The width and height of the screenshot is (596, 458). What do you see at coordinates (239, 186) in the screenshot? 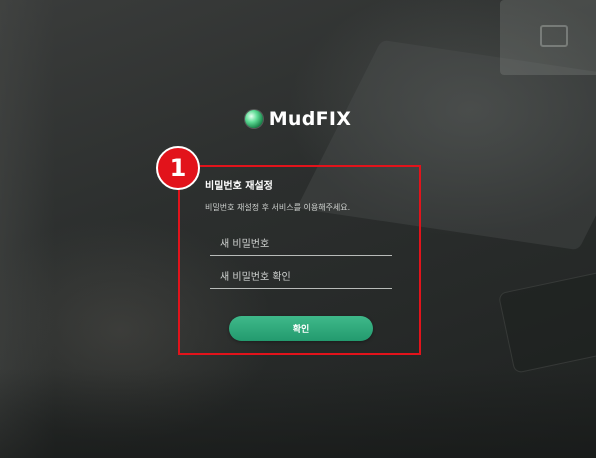
I see `form-title: 비밀번호 재설정` at bounding box center [239, 186].